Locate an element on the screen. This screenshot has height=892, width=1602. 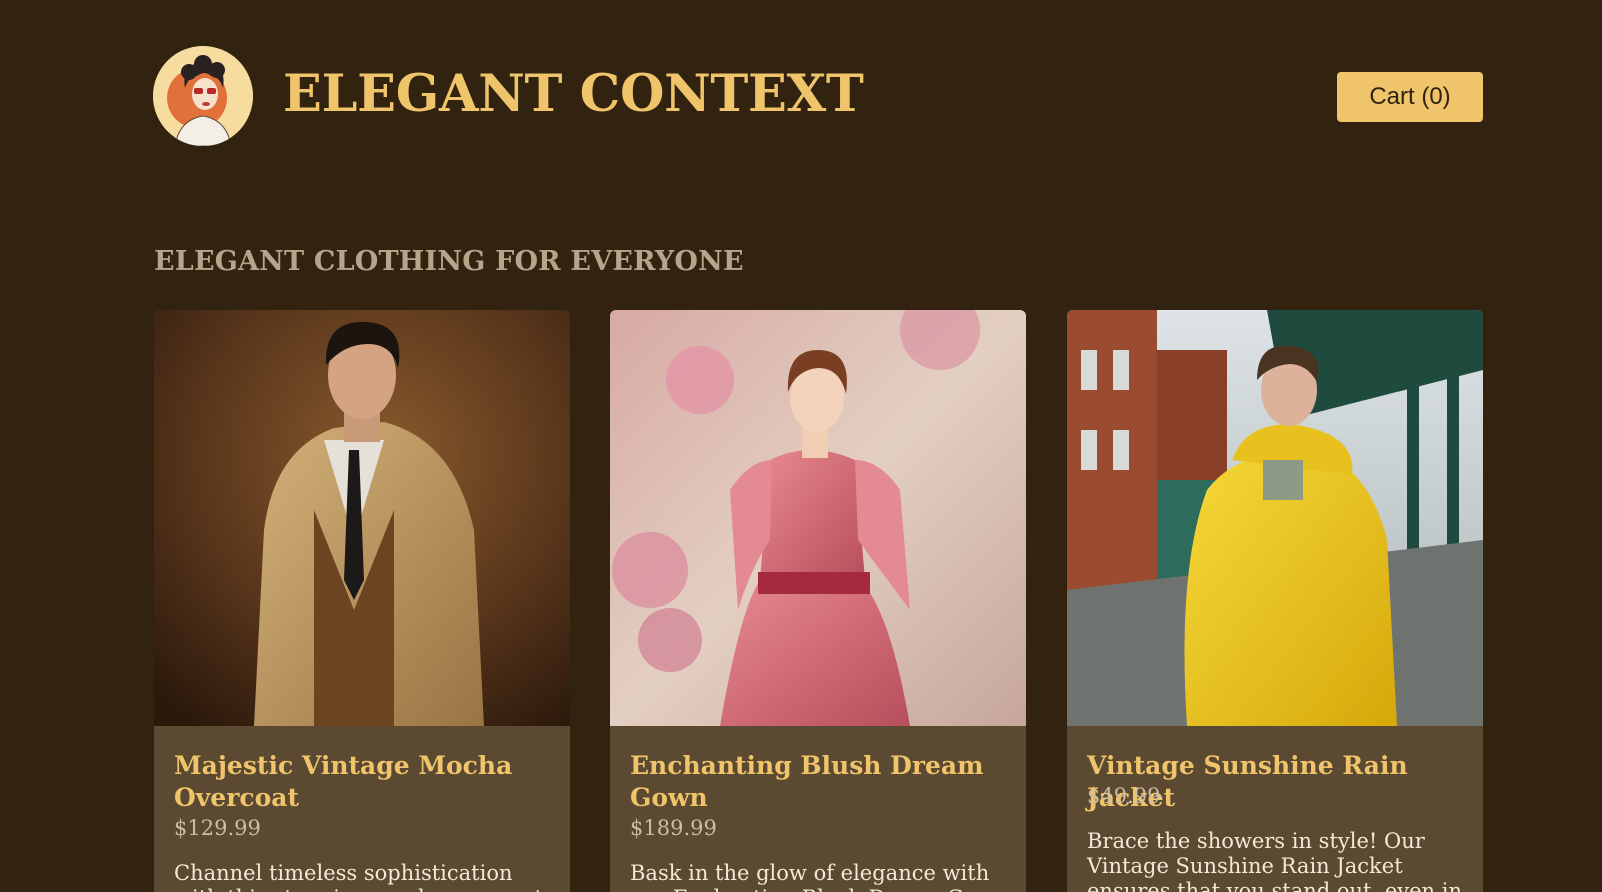
product-image-sunshine-rain-jacket is located at coordinates (1275, 518).